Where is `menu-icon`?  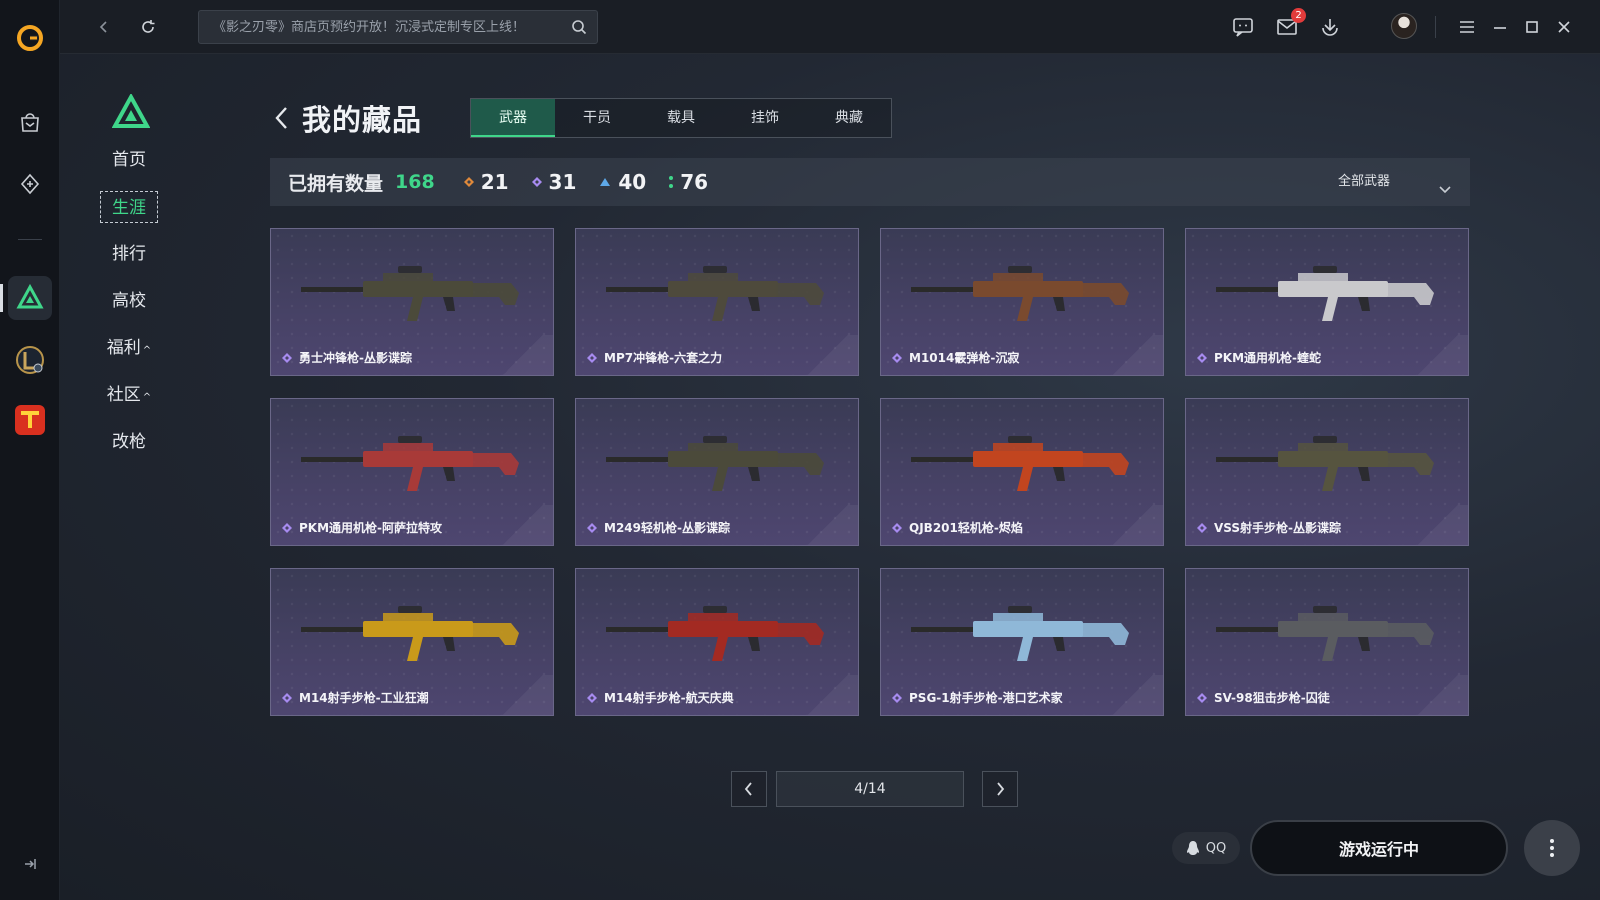 menu-icon is located at coordinates (1467, 27).